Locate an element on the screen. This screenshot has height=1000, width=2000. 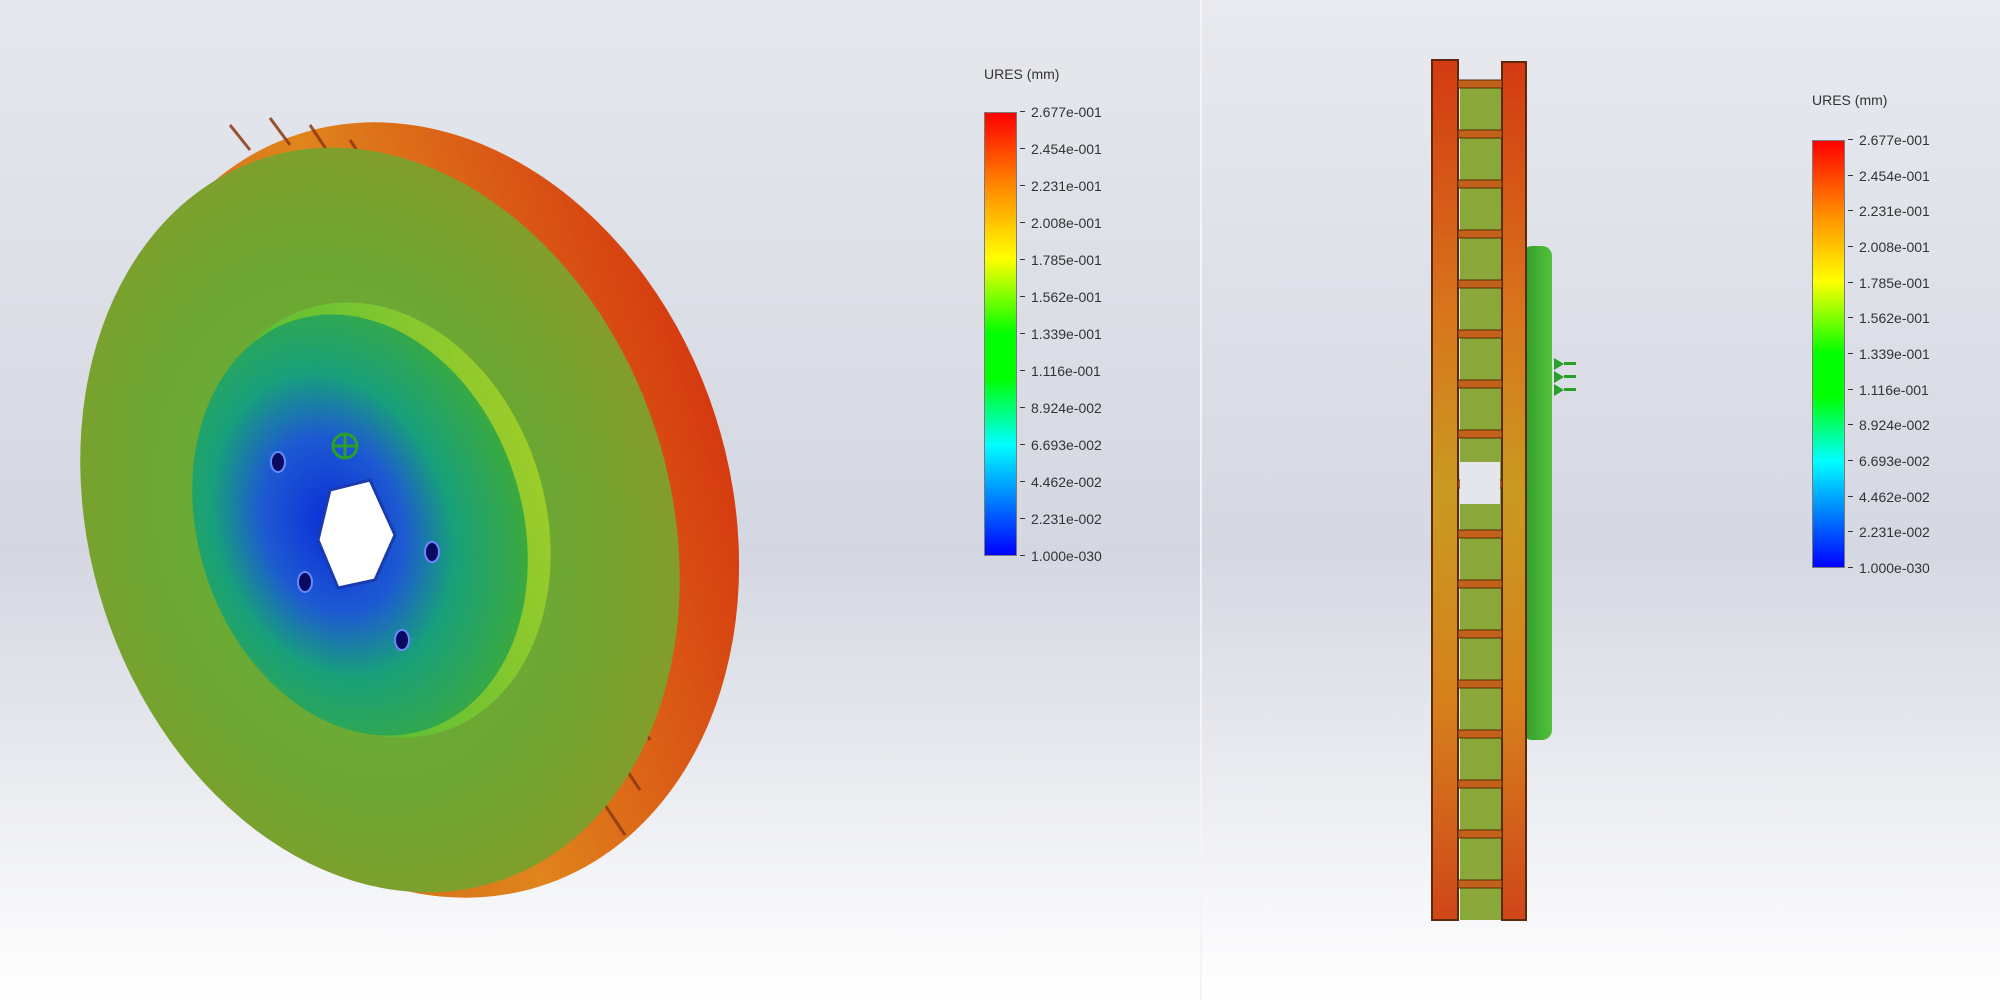
vent-gap is located at coordinates (1480, 483).